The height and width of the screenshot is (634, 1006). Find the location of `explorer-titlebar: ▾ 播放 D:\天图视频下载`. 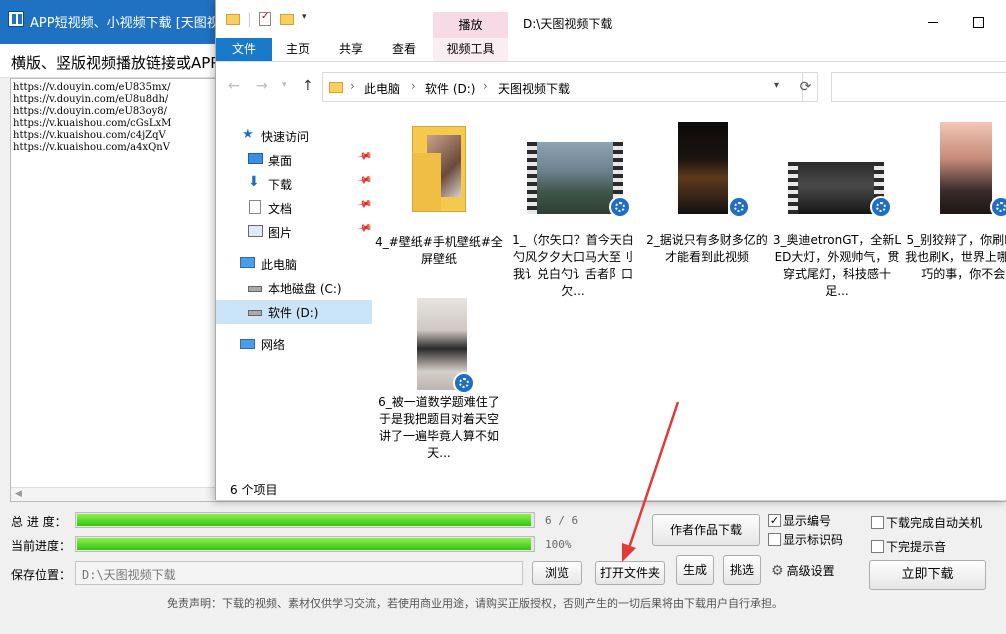

explorer-titlebar: ▾ 播放 D:\天图视频下载 is located at coordinates (611, 19).